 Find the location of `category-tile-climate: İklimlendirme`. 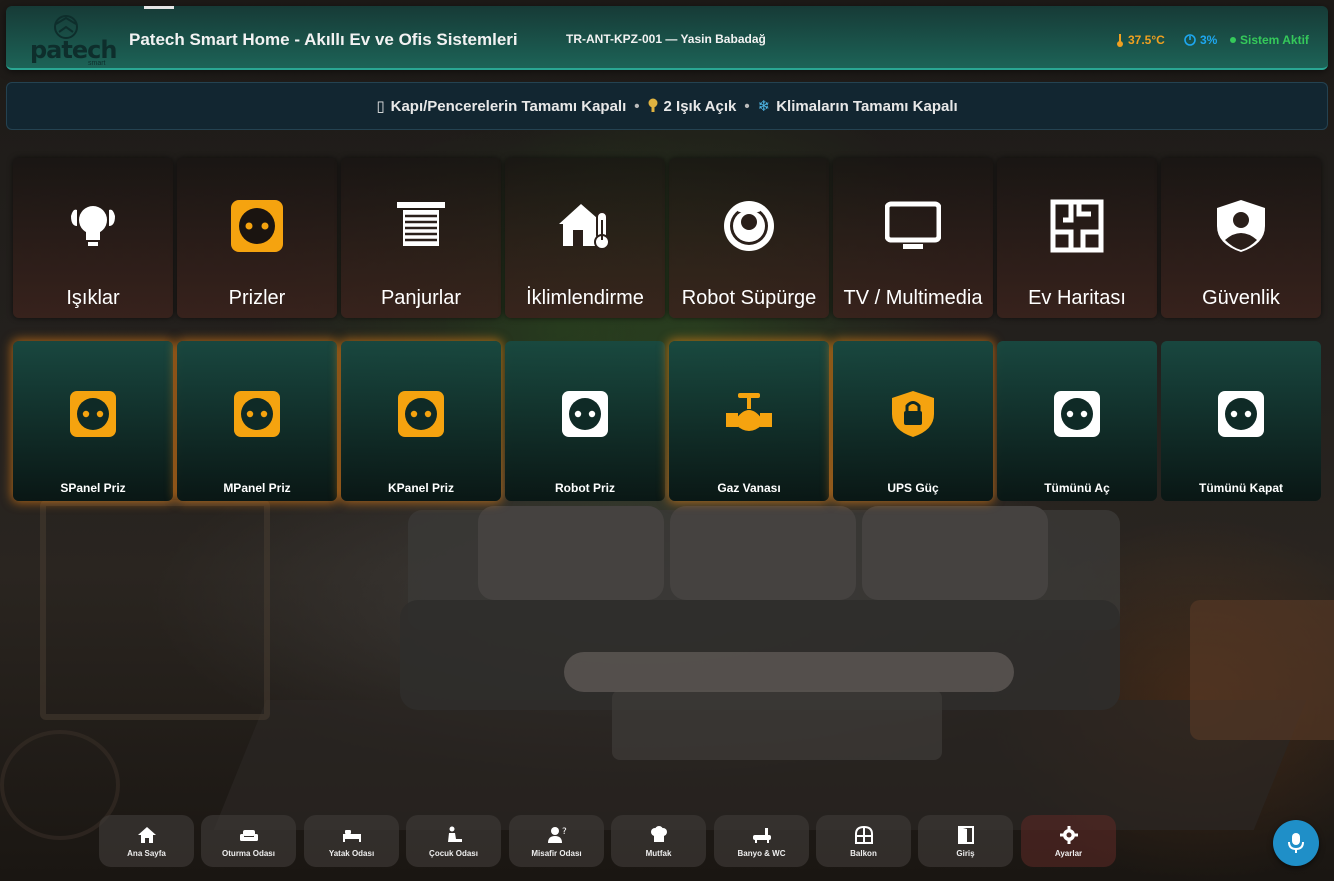

category-tile-climate: İklimlendirme is located at coordinates (585, 238).